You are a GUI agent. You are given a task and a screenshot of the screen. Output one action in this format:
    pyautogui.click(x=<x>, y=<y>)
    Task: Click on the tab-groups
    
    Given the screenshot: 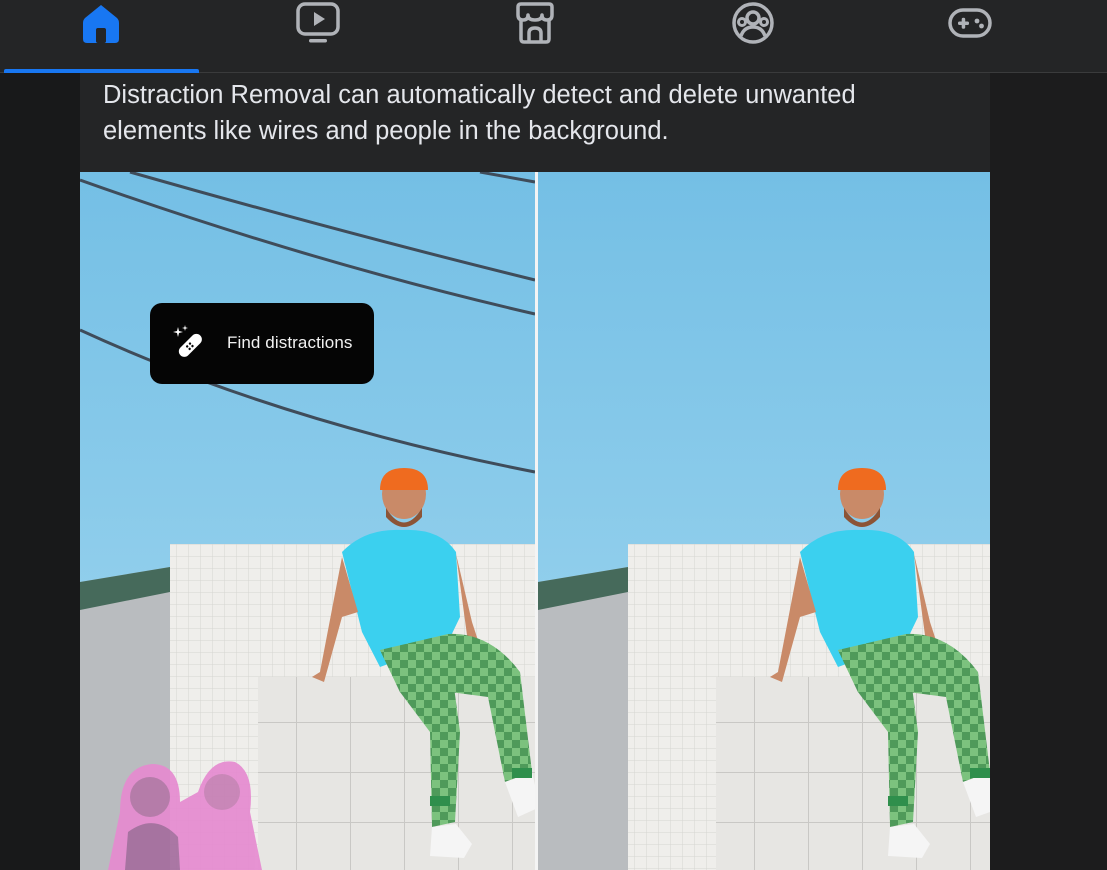 What is the action you would take?
    pyautogui.click(x=752, y=36)
    